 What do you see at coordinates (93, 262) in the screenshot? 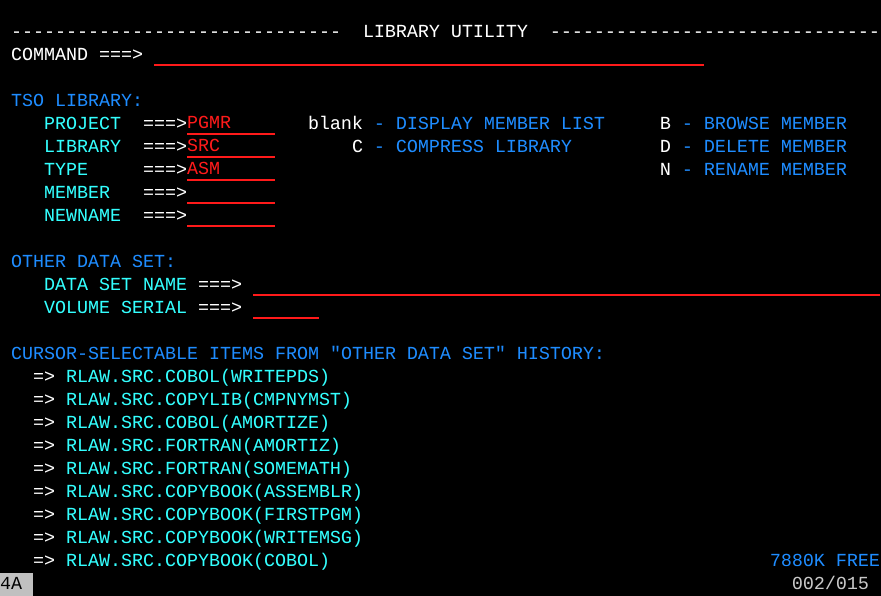
I see `section-heading: OTHER DATA SET:` at bounding box center [93, 262].